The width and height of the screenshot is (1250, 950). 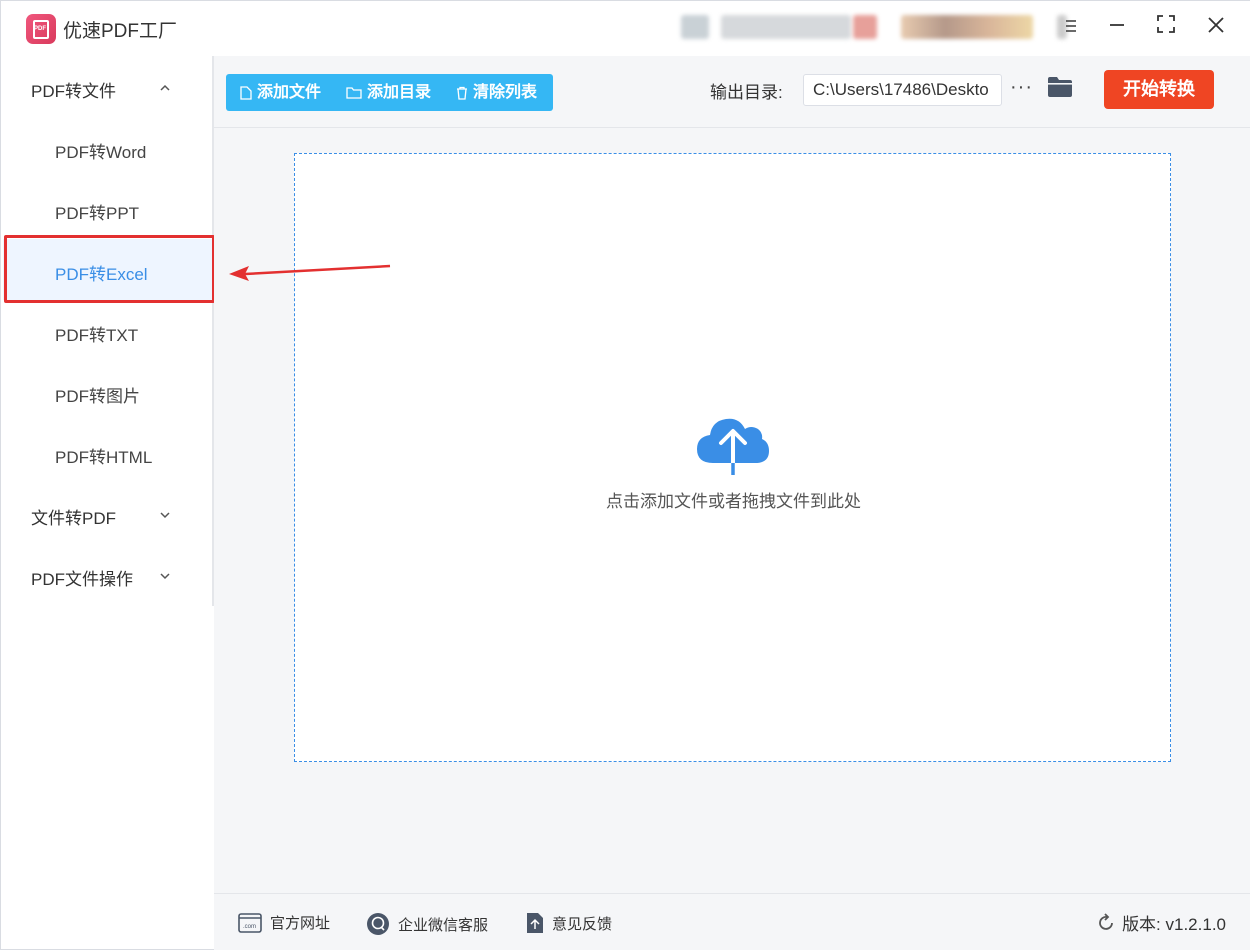 I want to click on cloud-upload-icon, so click(x=733, y=446).